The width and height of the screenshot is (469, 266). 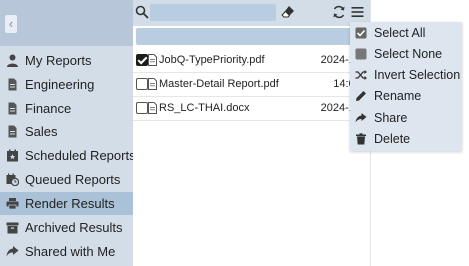 What do you see at coordinates (41, 131) in the screenshot?
I see `sidebar-item-label: Sales` at bounding box center [41, 131].